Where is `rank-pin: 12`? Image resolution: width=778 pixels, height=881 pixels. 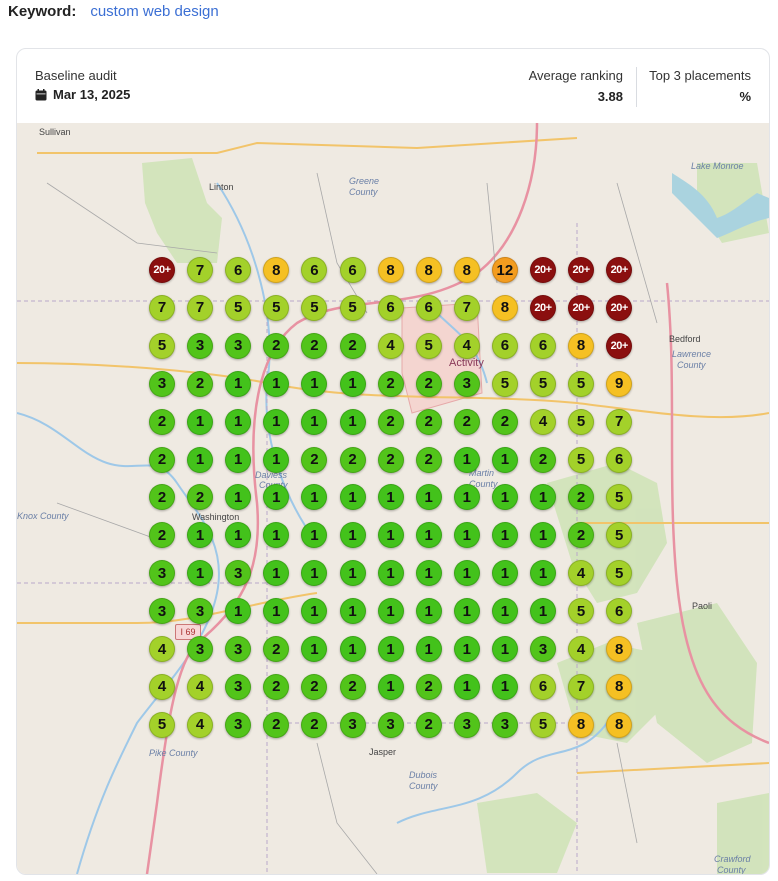
rank-pin: 12 is located at coordinates (504, 270).